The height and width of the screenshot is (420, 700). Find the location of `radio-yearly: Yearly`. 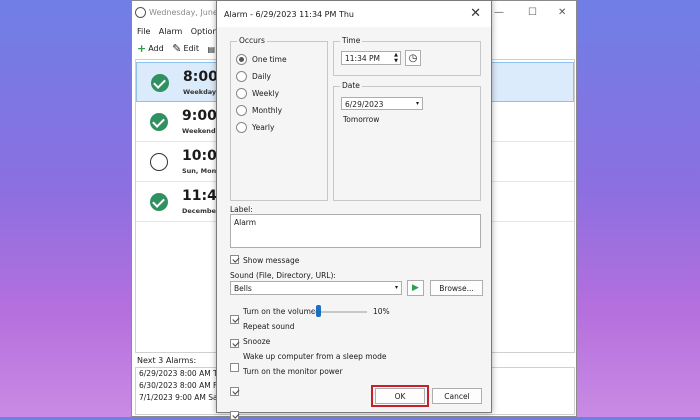

radio-yearly: Yearly is located at coordinates (261, 127).